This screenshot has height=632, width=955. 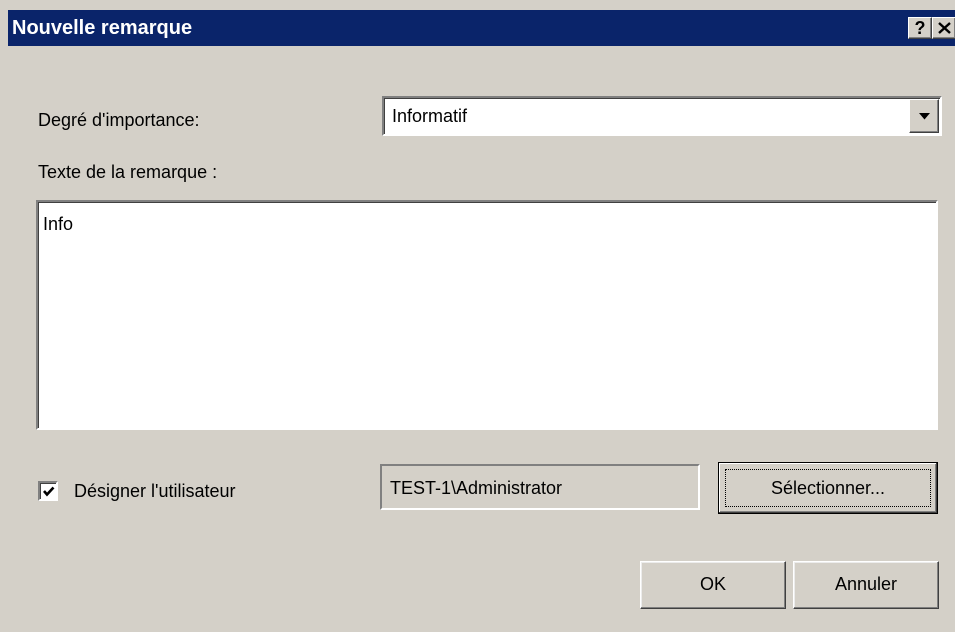 I want to click on assign-user-checkbox, so click(x=48, y=491).